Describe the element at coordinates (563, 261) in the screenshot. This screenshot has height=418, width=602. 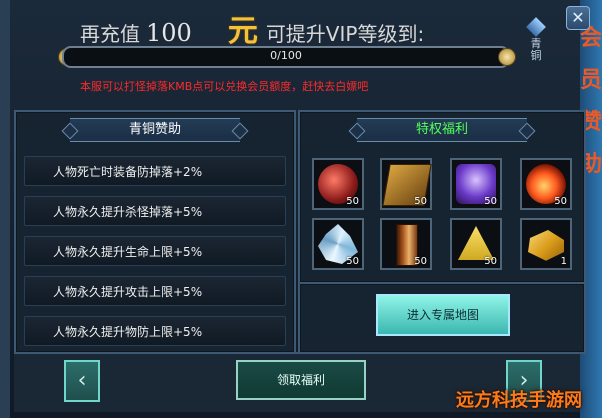
I see `item-count: 1` at that location.